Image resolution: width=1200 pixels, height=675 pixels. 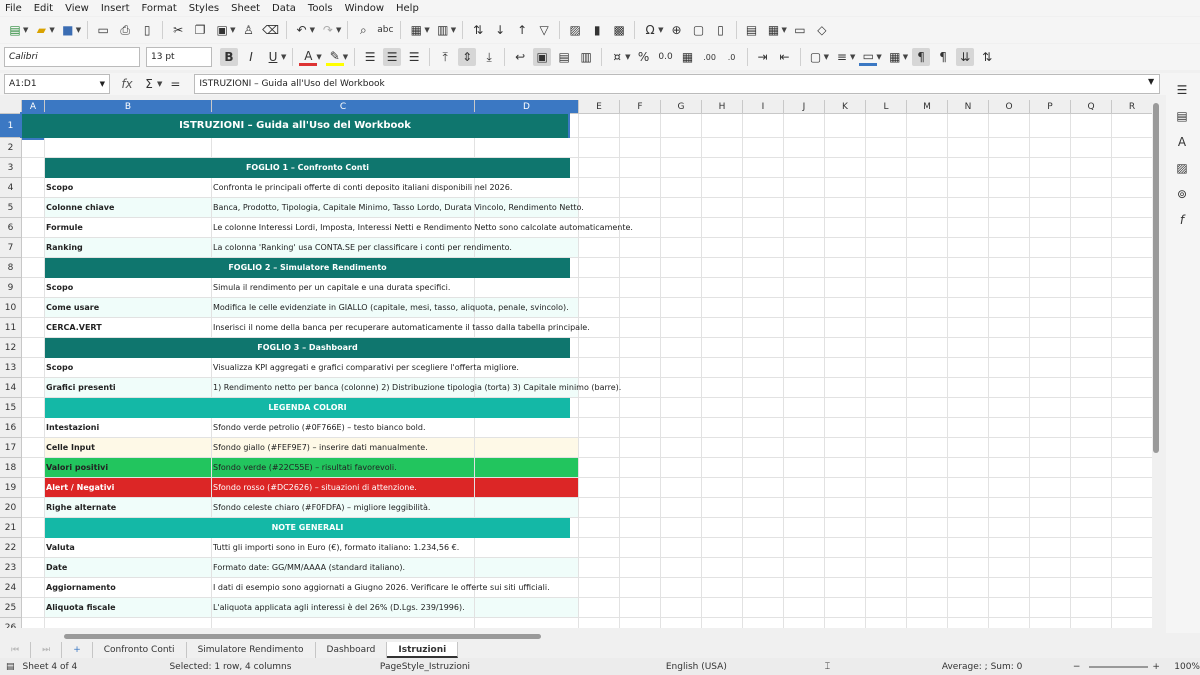 What do you see at coordinates (328, 30) in the screenshot?
I see `redo-icon: ↷` at bounding box center [328, 30].